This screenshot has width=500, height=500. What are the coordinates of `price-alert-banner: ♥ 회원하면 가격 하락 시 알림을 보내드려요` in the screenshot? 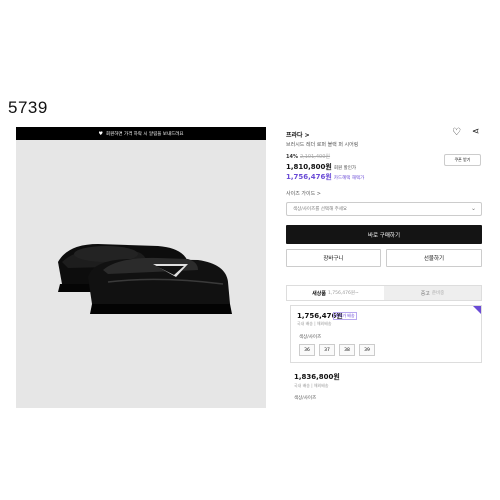 It's located at (141, 133).